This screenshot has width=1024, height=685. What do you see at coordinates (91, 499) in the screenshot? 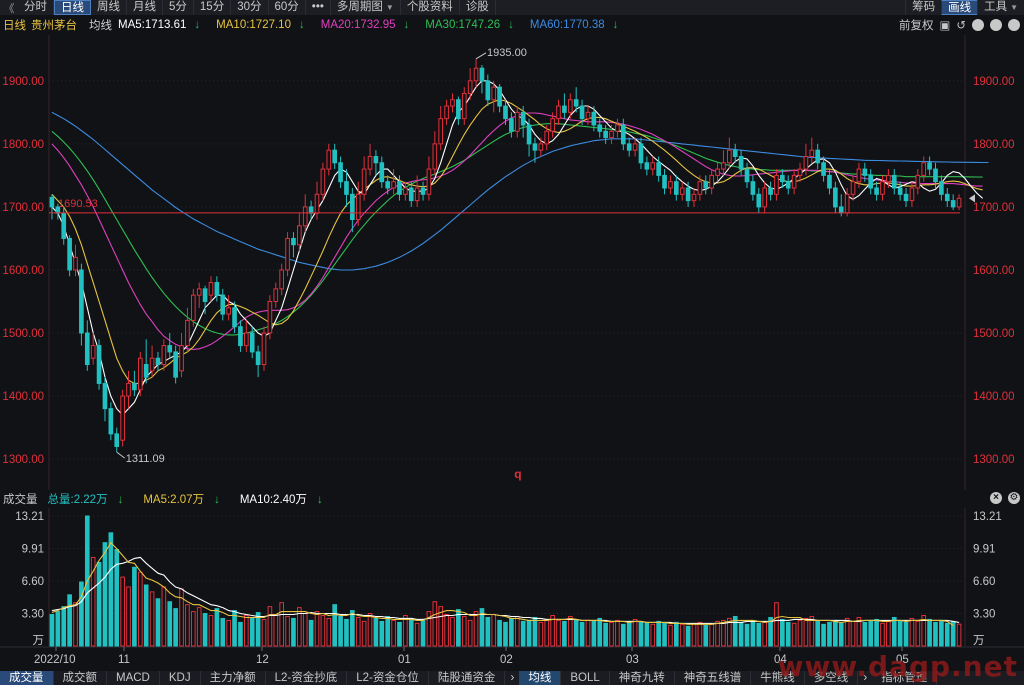
I see `volume-total: 总量:2.22万 ↓` at bounding box center [91, 499].